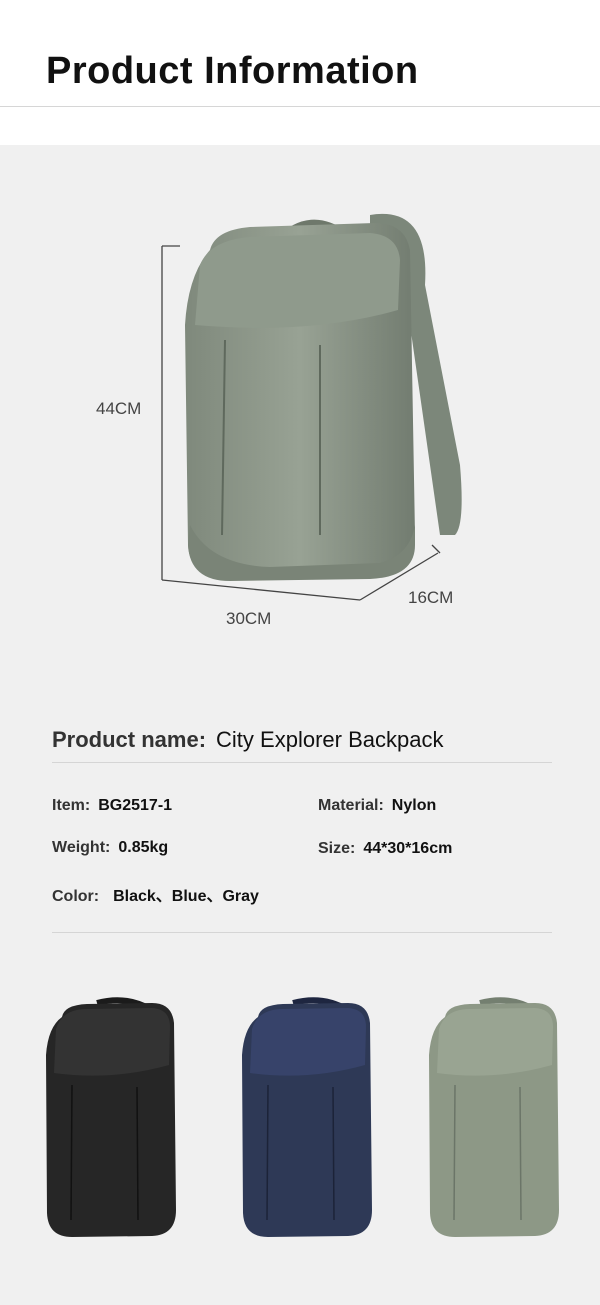 This screenshot has width=600, height=1305. Describe the element at coordinates (111, 1117) in the screenshot. I see `black-backpack-image` at that location.